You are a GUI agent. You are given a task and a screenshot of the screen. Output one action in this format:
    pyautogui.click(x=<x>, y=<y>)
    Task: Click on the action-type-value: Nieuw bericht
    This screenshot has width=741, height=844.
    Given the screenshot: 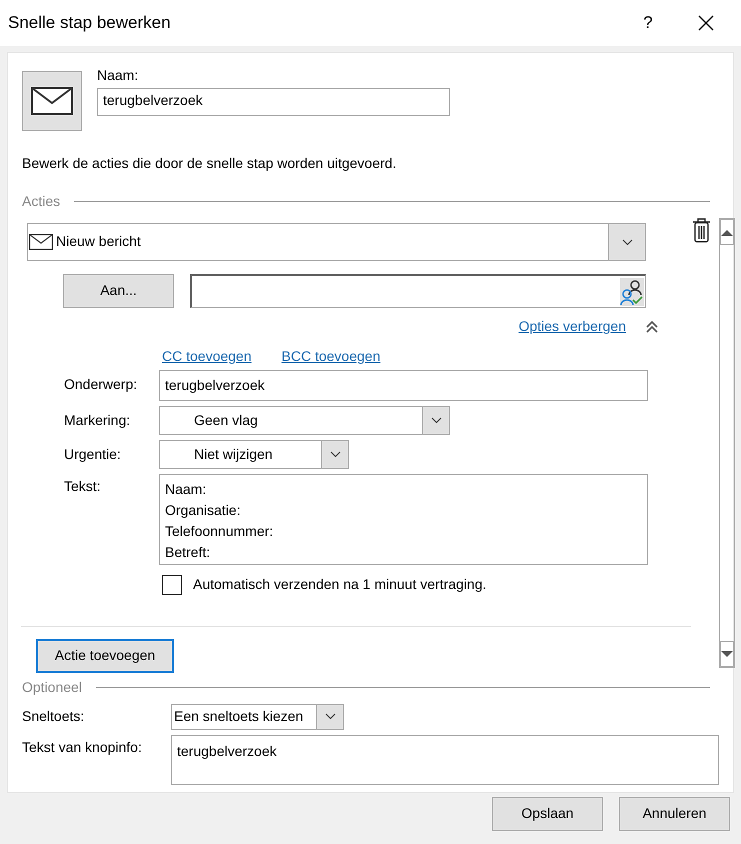 What is the action you would take?
    pyautogui.click(x=98, y=242)
    